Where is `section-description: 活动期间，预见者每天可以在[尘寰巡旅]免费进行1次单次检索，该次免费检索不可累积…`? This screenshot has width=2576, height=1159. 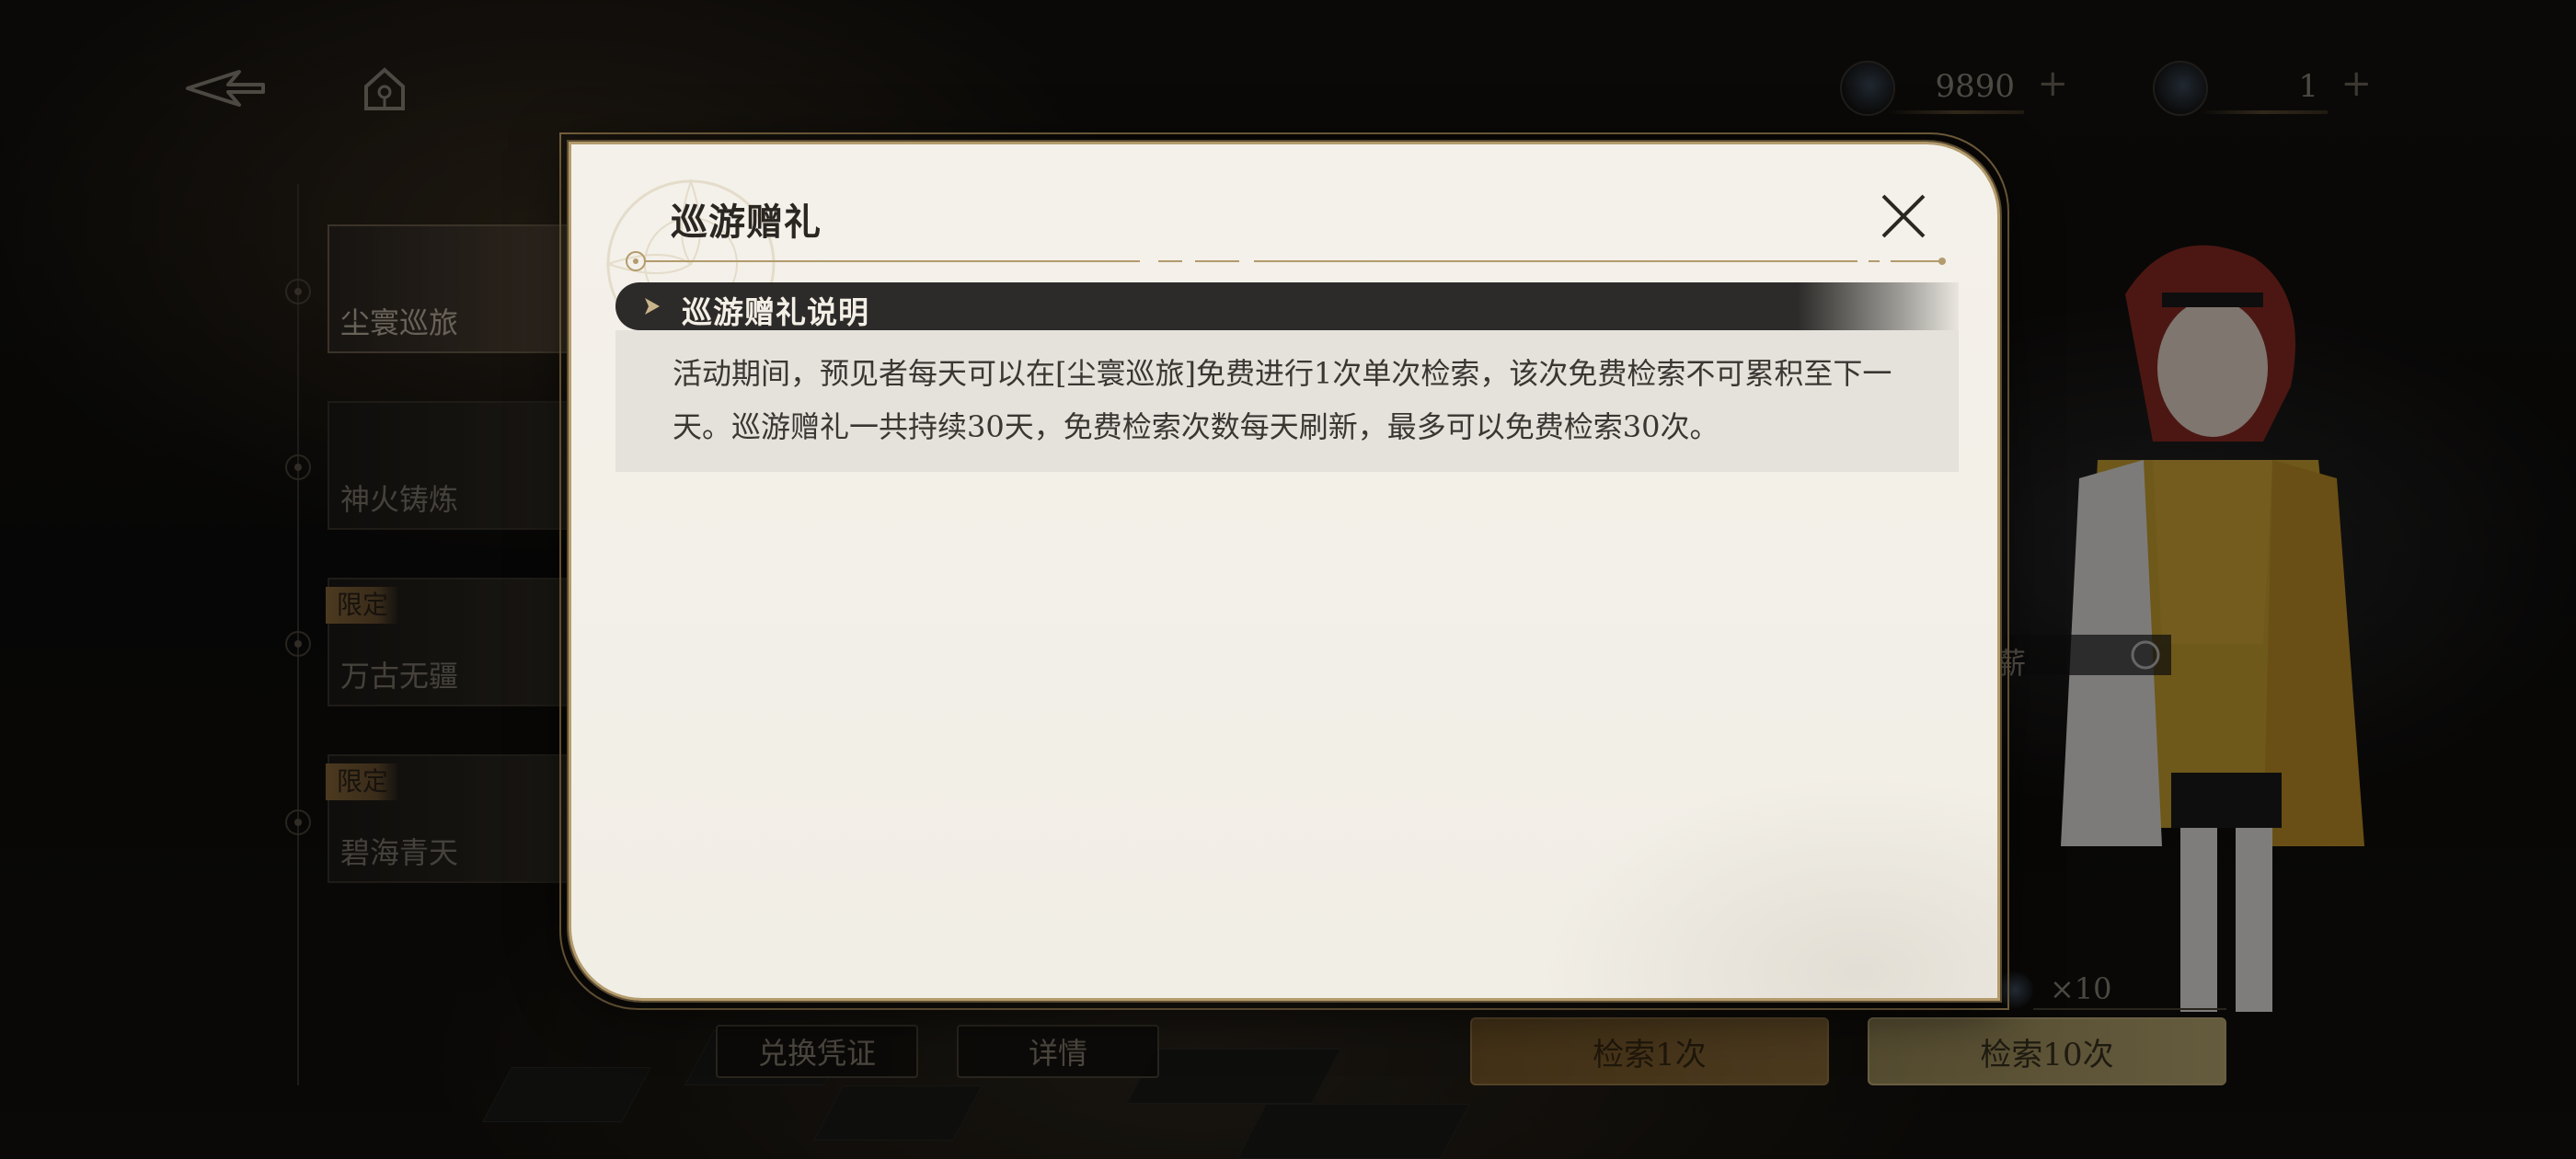
section-description: 活动期间，预见者每天可以在[尘寰巡旅]免费进行1次单次检索，该次免费检索不可累积… is located at coordinates (1282, 400).